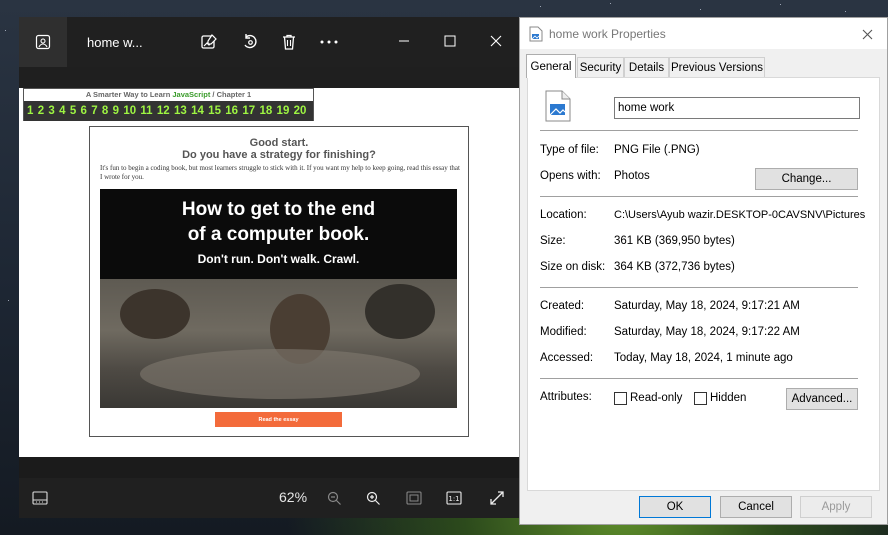  I want to click on book-header-js: JavaScript, so click(191, 94).